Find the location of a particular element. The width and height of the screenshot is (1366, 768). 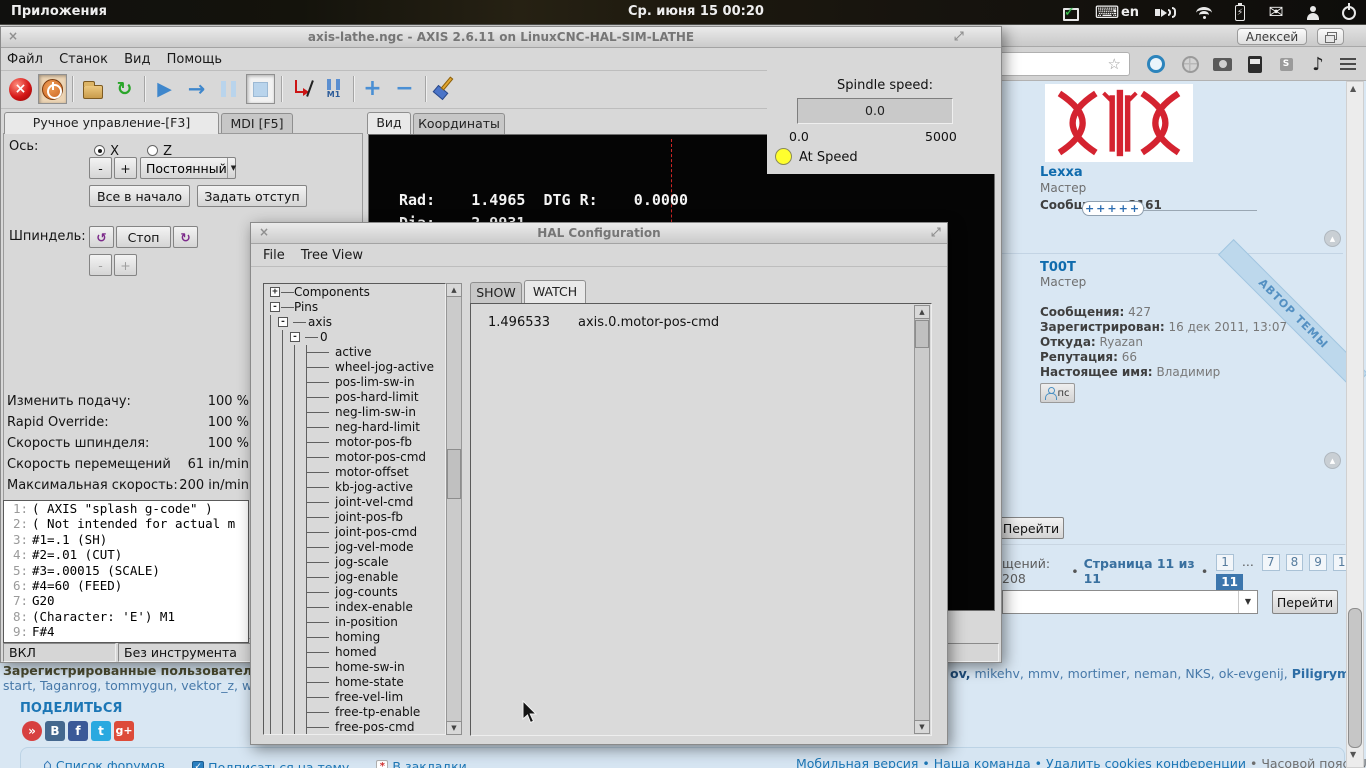

zoom-in-button: + is located at coordinates (372, 89).